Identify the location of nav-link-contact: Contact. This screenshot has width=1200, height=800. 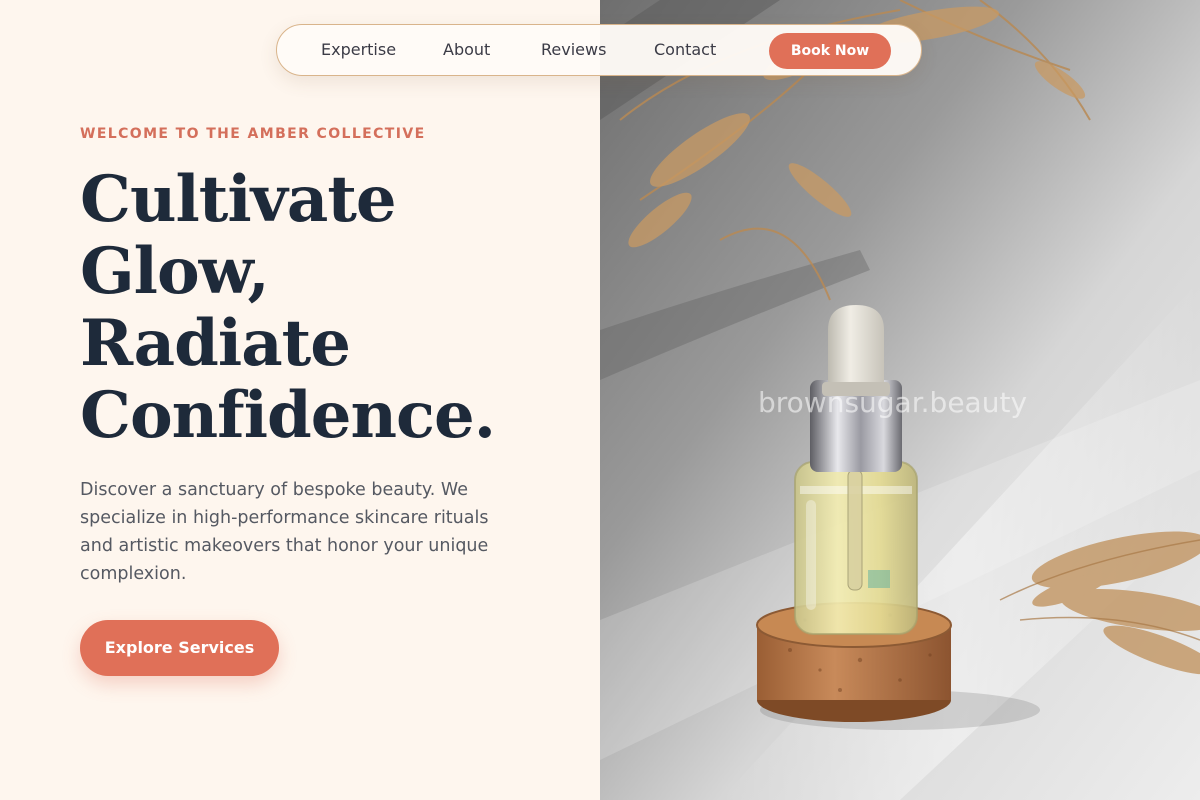
(685, 51).